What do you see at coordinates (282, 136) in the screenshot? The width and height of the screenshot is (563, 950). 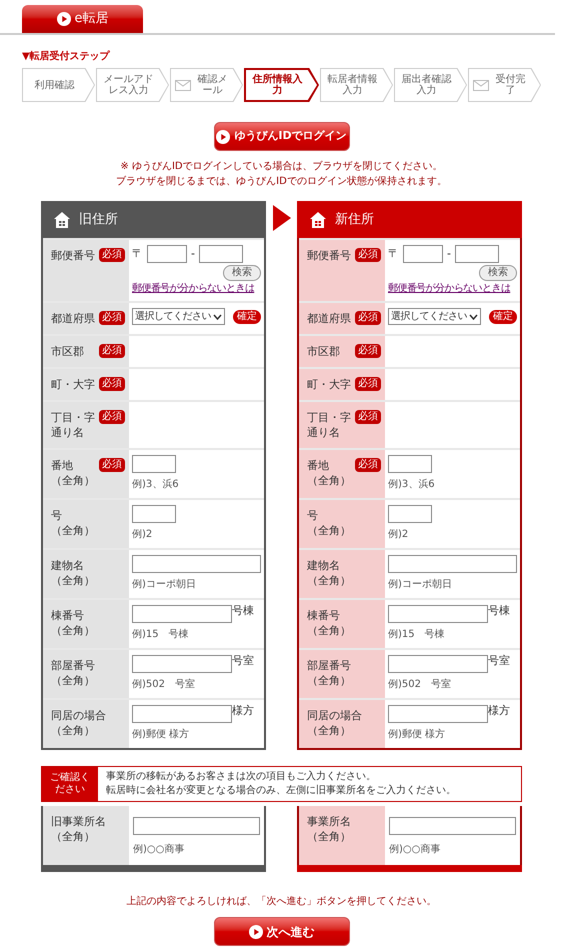 I see `login-button: ゆうびんIDでログイン` at bounding box center [282, 136].